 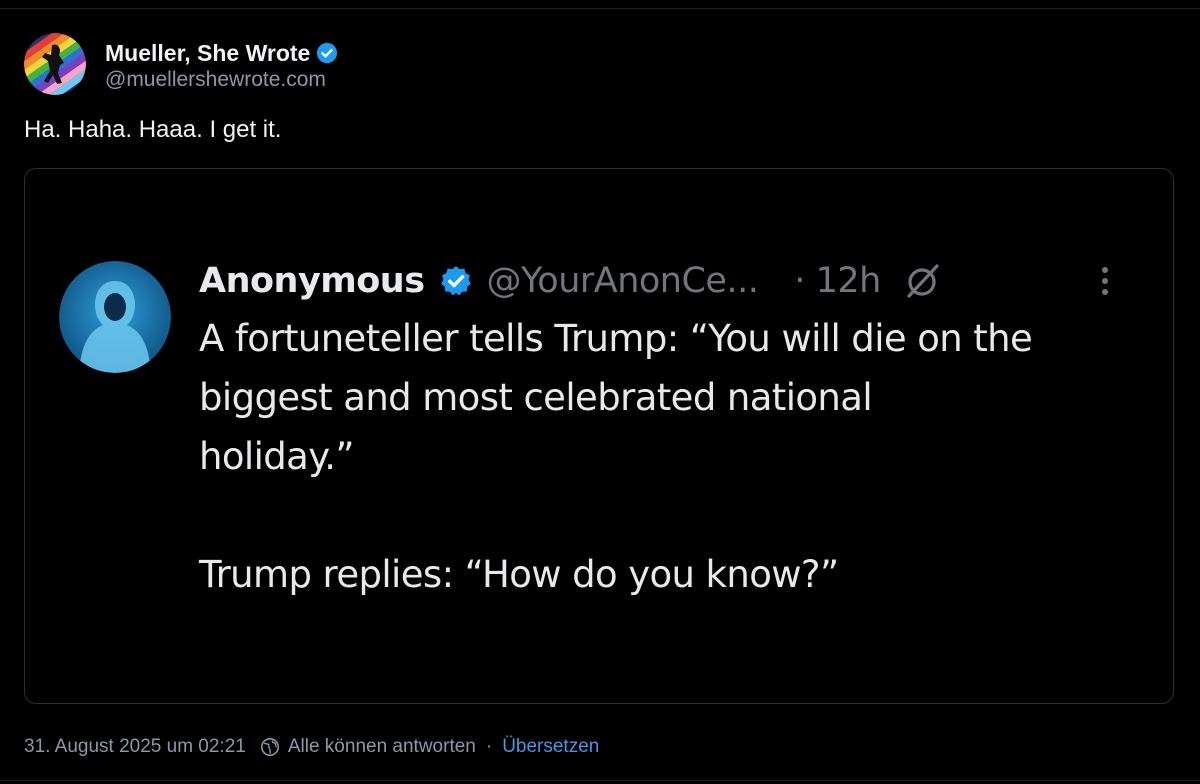 I want to click on quoted-author-avatar, so click(x=115, y=317).